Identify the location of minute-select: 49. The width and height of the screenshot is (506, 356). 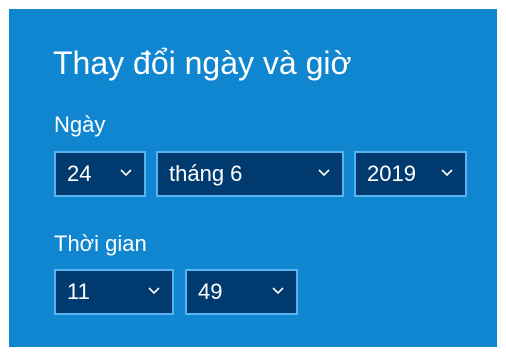
(241, 292).